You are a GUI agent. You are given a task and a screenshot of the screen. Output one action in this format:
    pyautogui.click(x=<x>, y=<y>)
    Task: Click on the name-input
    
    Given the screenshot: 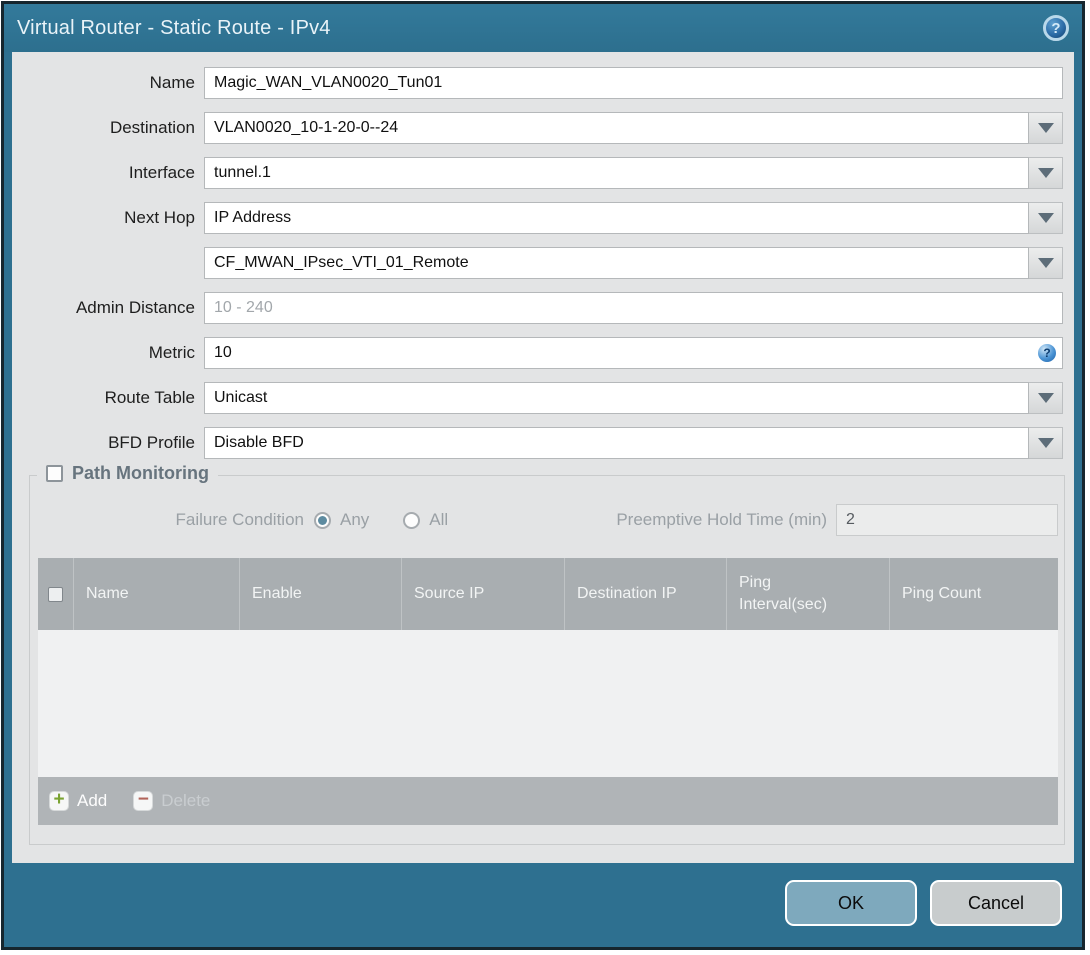 What is the action you would take?
    pyautogui.click(x=633, y=83)
    